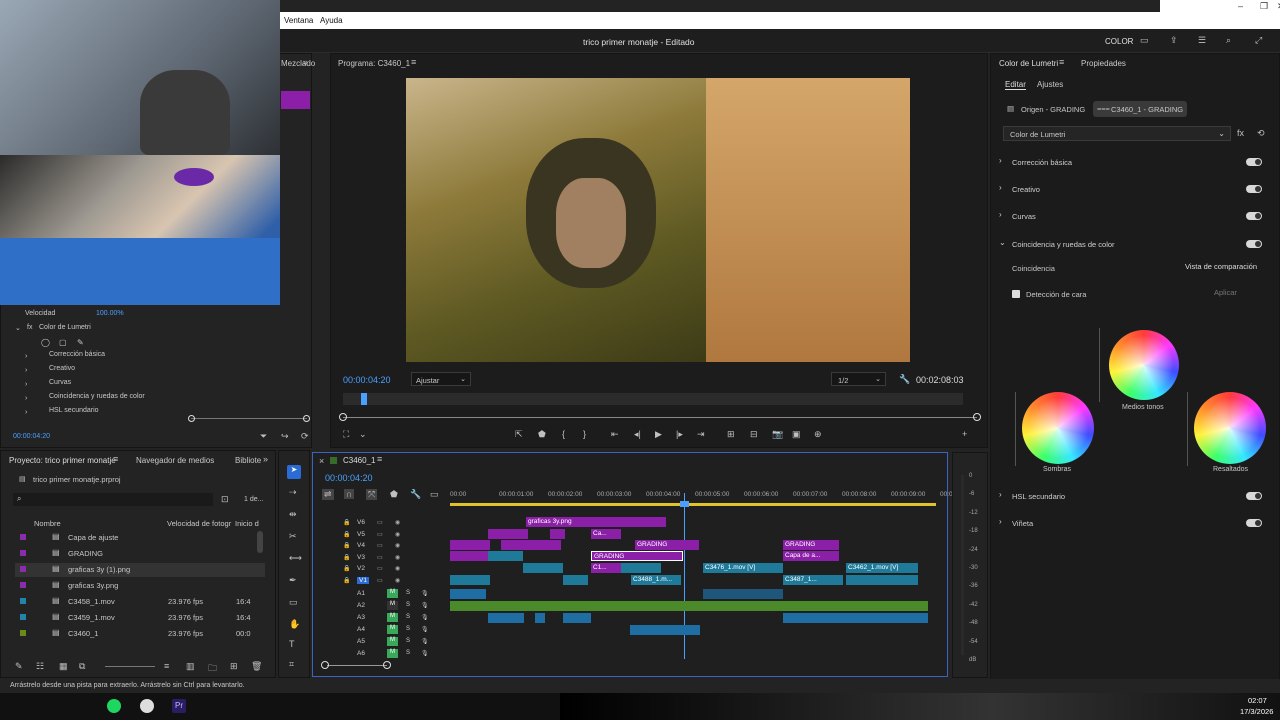 This screenshot has height=720, width=1280. Describe the element at coordinates (140, 618) in the screenshot. I see `project-row: ▤ C3459_1.mov 23.976 fps 16:4` at that location.